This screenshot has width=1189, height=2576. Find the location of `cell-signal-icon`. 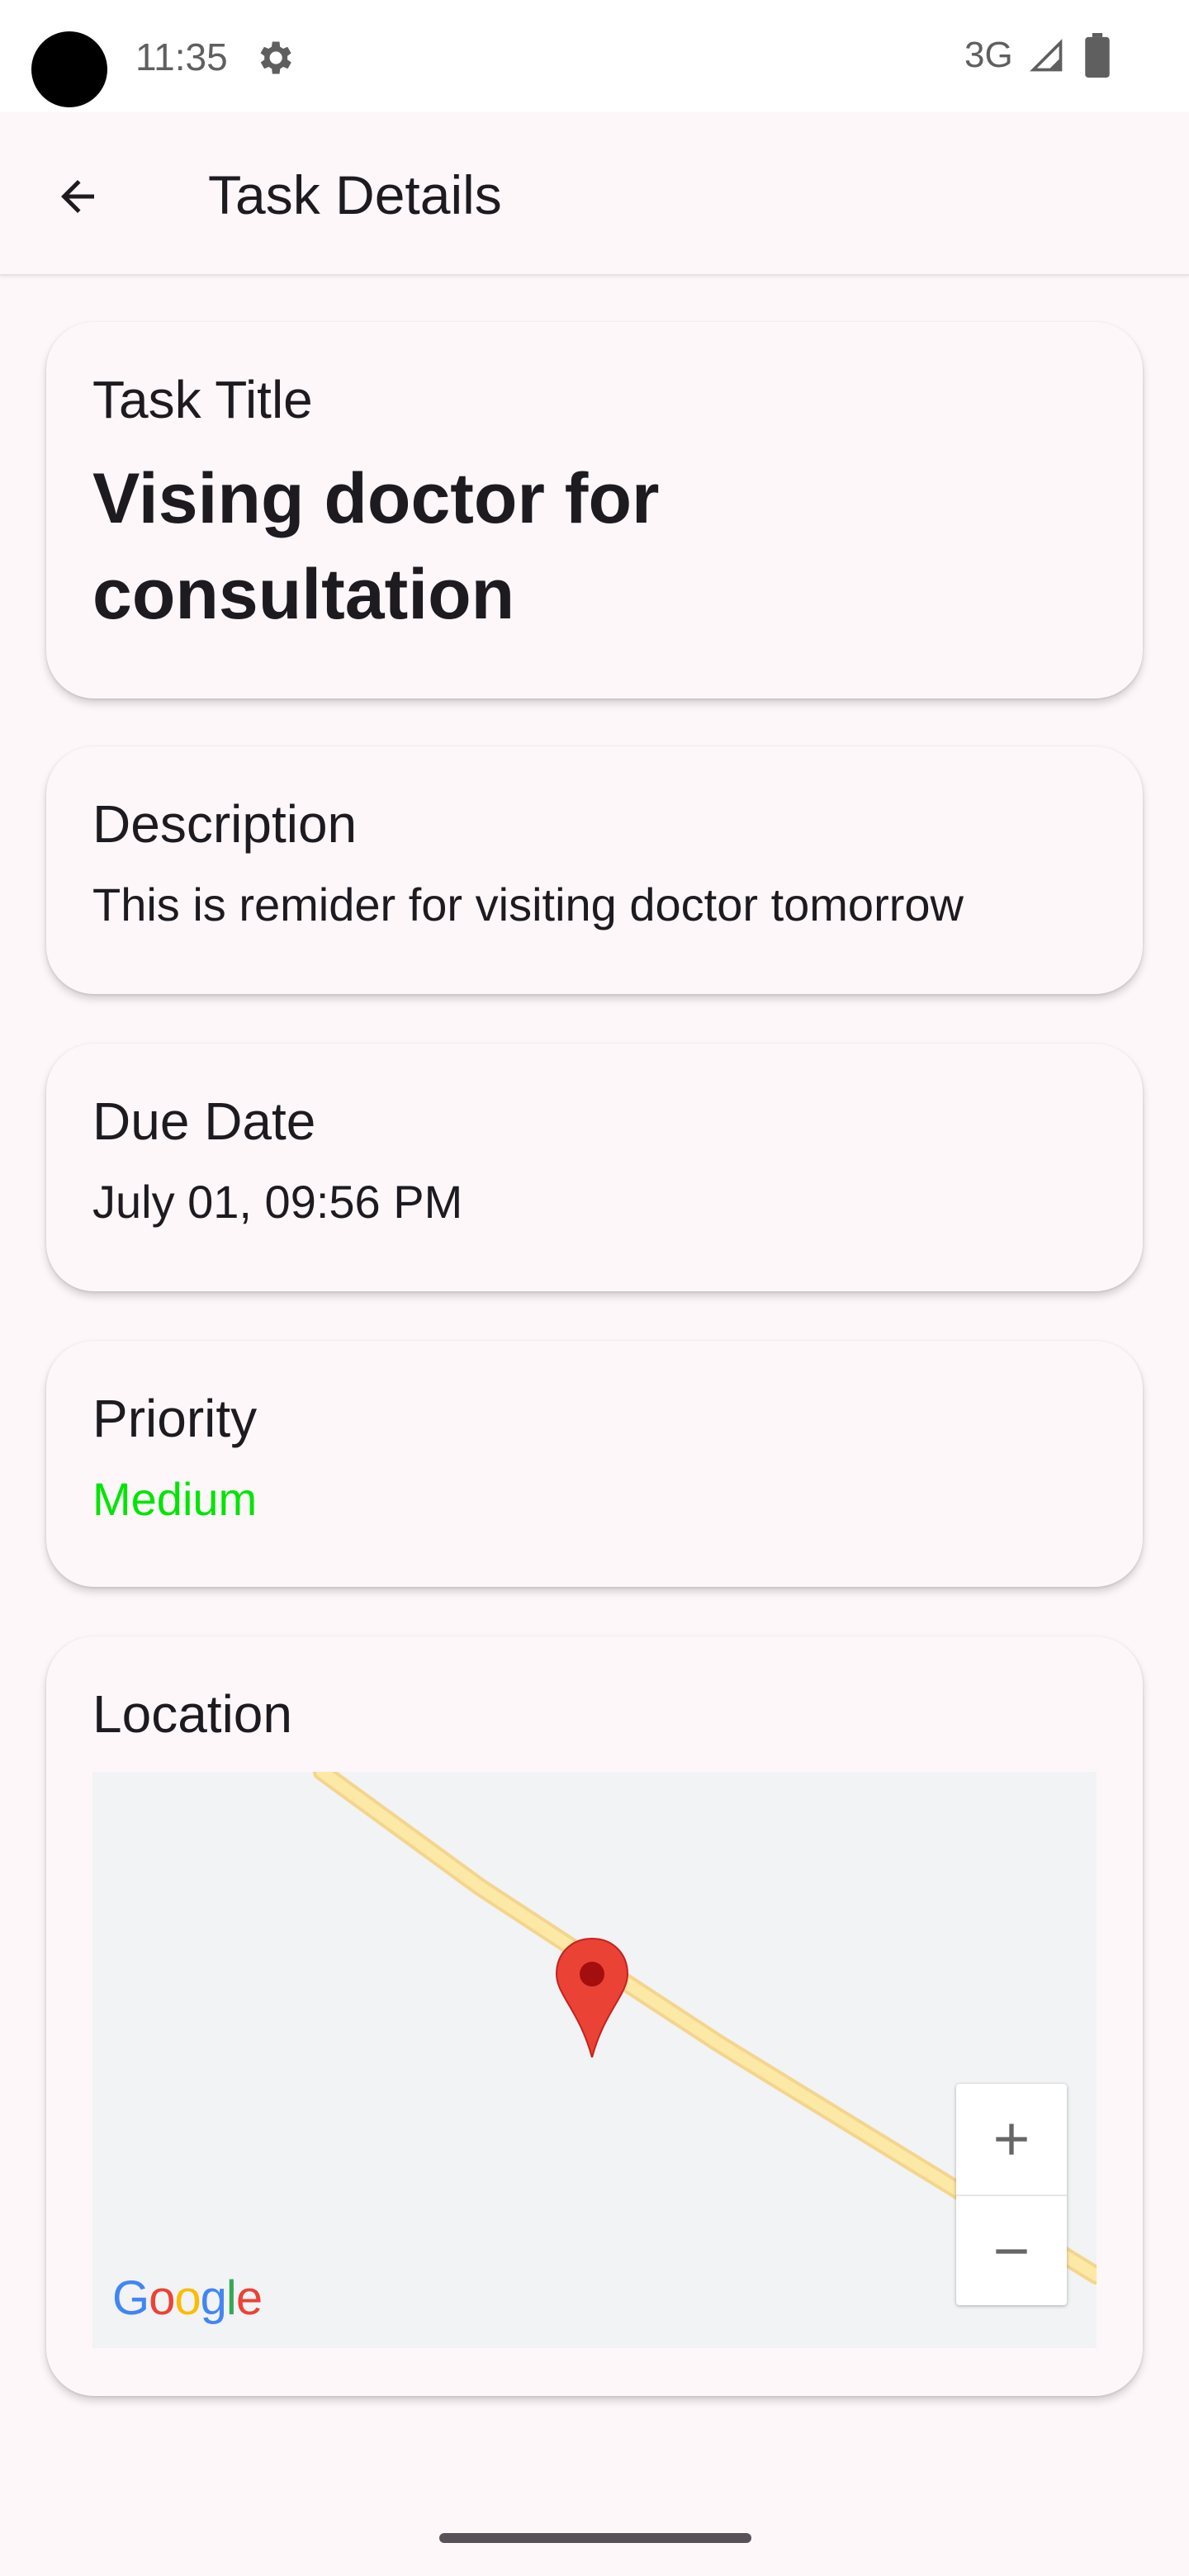

cell-signal-icon is located at coordinates (1046, 55).